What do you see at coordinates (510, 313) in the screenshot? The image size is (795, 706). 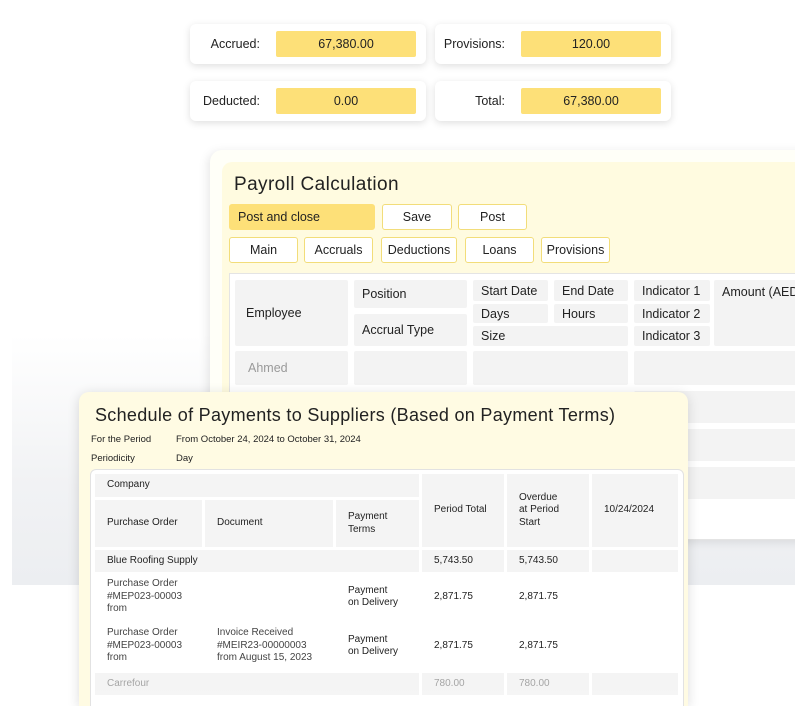 I see `col-days: Days` at bounding box center [510, 313].